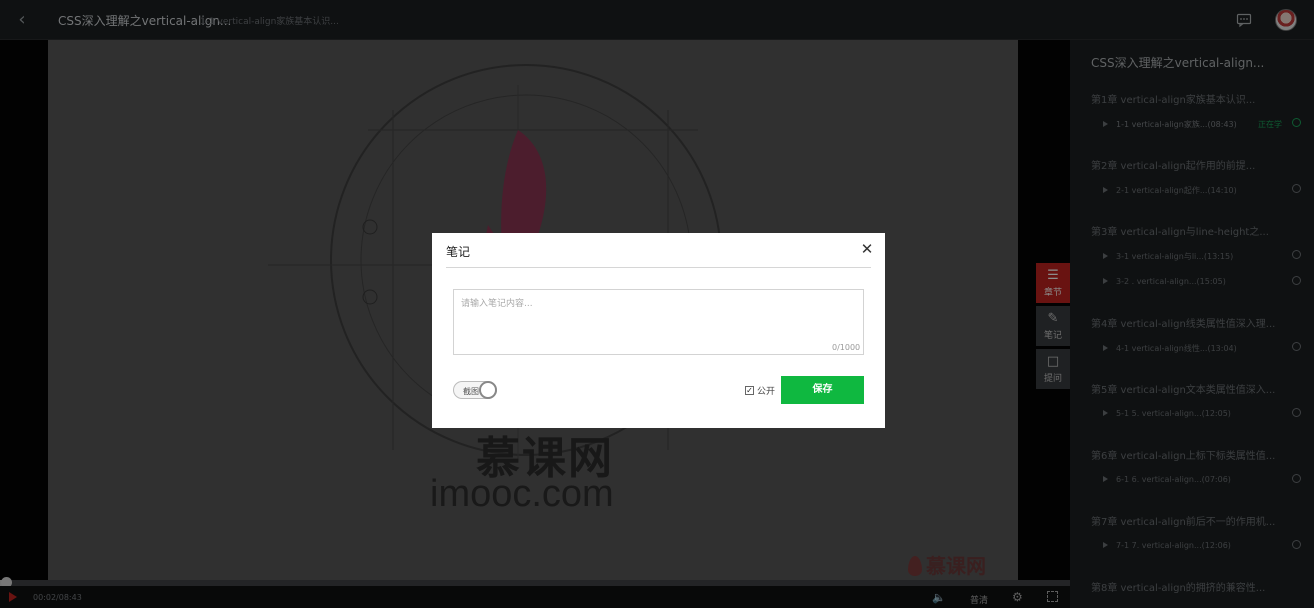 This screenshot has height=608, width=1314. What do you see at coordinates (658, 322) in the screenshot?
I see `note-textarea` at bounding box center [658, 322].